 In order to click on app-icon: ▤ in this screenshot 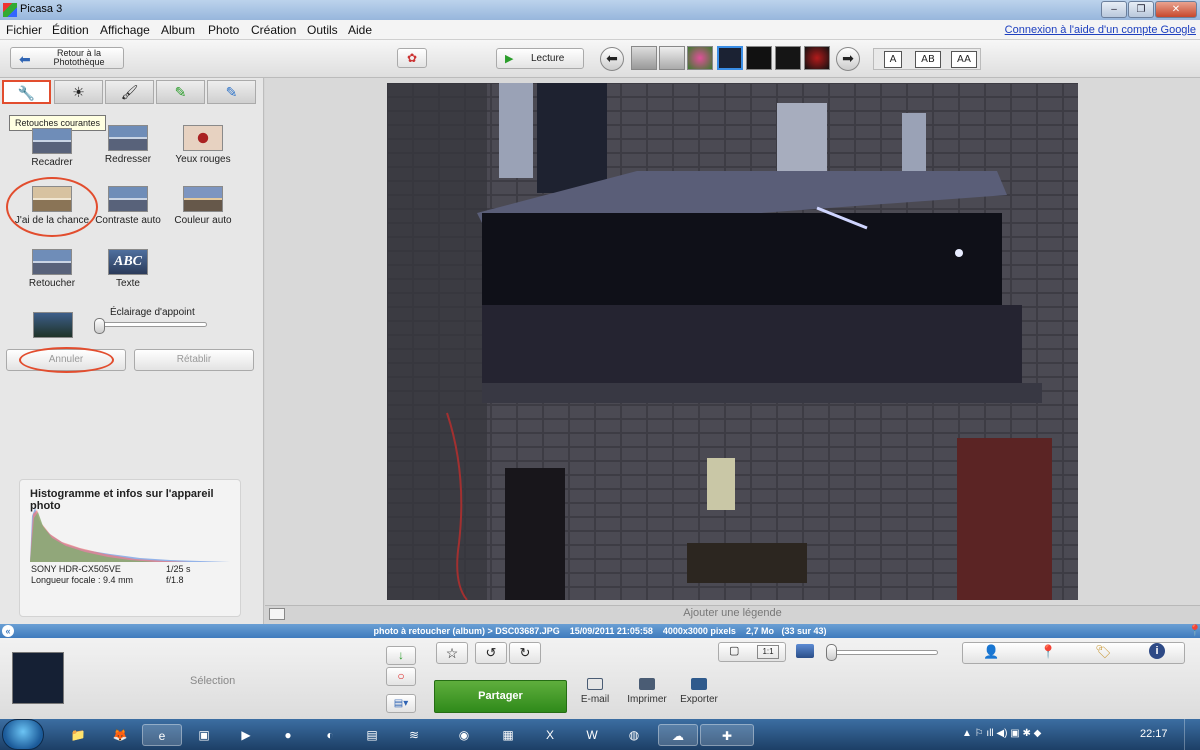, I will do `click(372, 735)`.